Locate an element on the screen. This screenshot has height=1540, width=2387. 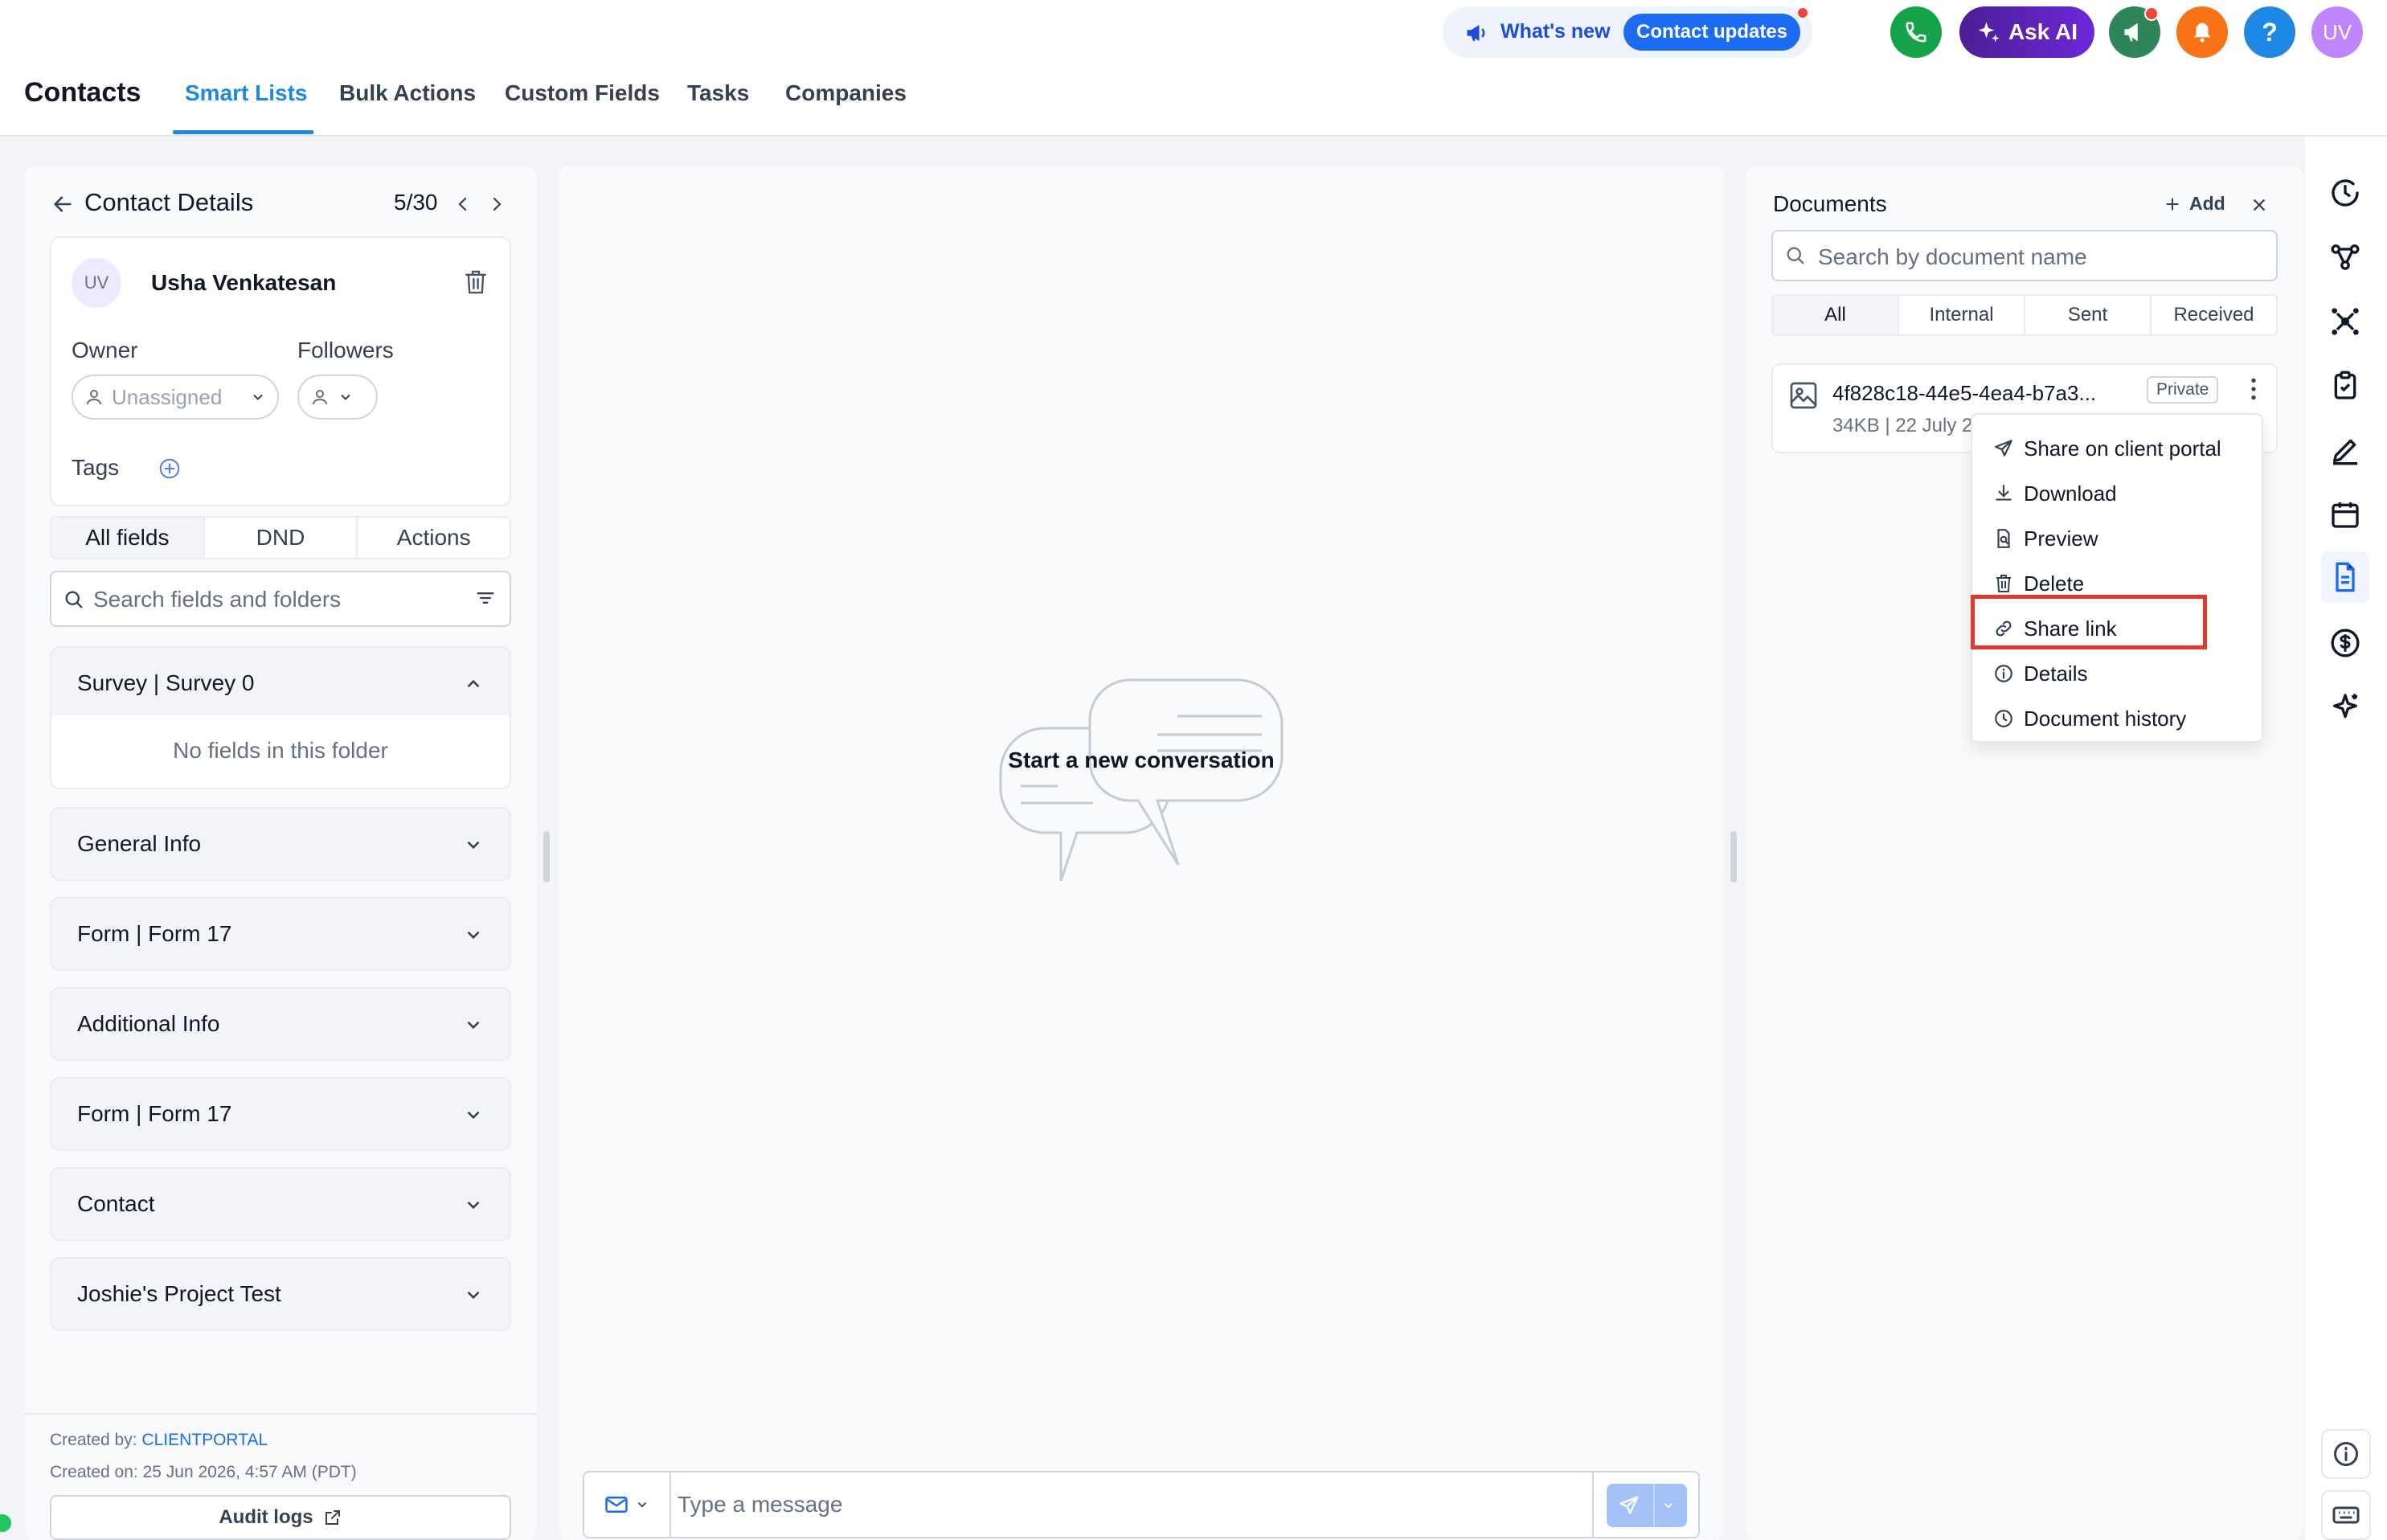
workflow-icon is located at coordinates (2345, 258).